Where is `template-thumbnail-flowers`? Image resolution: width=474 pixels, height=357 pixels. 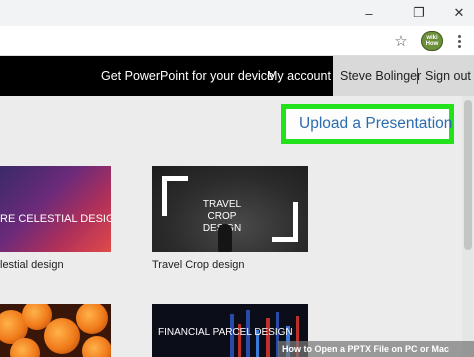
template-thumbnail-flowers is located at coordinates (55, 330).